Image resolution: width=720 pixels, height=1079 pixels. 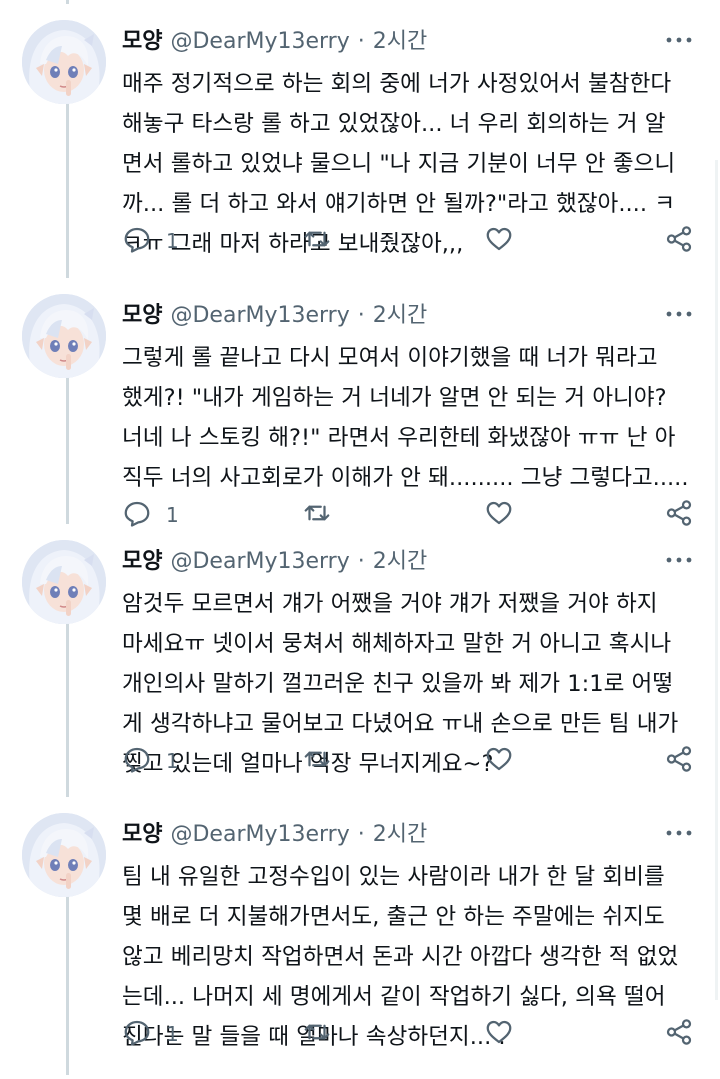 I want to click on tweet-text-line: 않고 베리망치 작업하면서 돈과 시간 아깝다 생각한 적 없었, so click(x=400, y=957).